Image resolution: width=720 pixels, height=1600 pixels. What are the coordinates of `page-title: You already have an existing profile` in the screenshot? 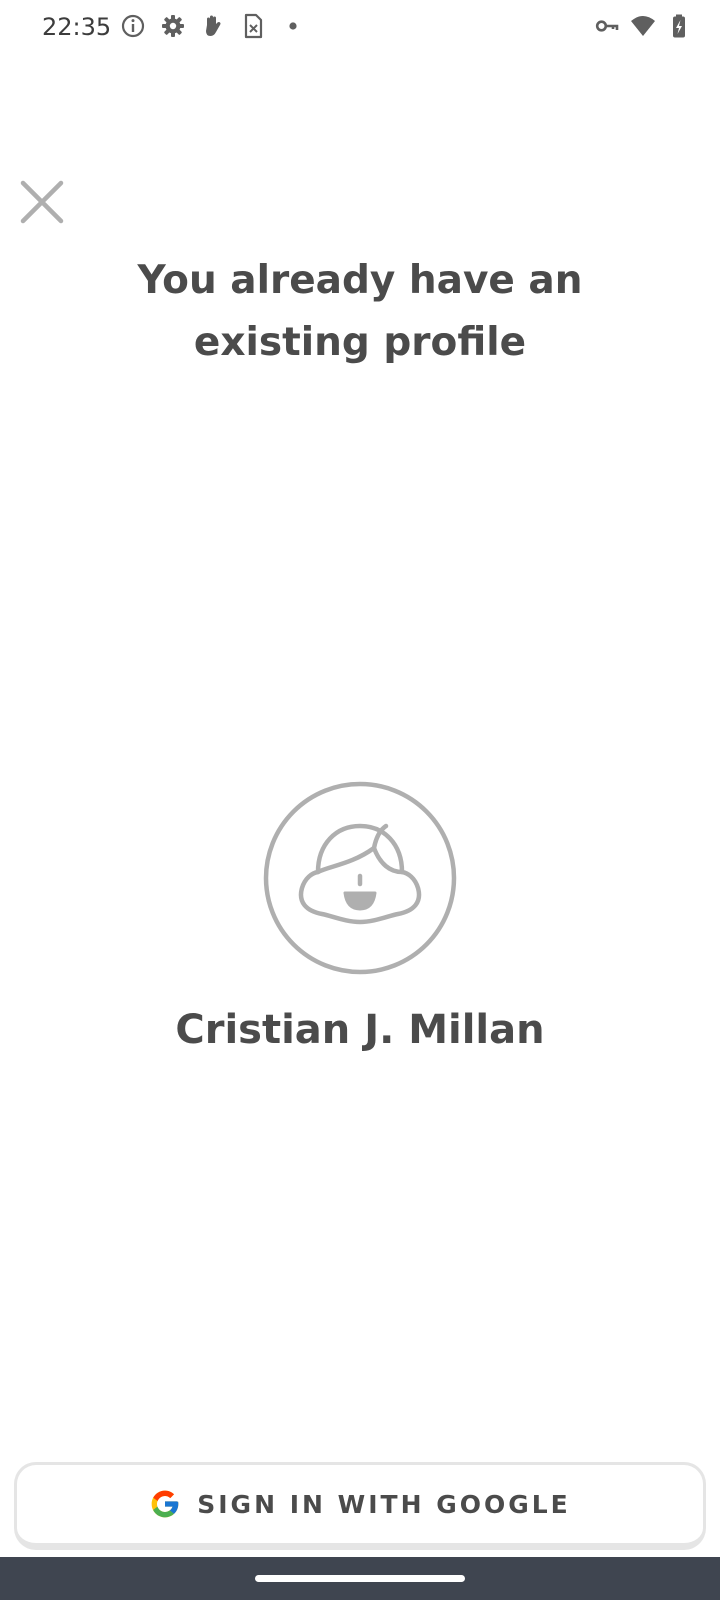 It's located at (360, 311).